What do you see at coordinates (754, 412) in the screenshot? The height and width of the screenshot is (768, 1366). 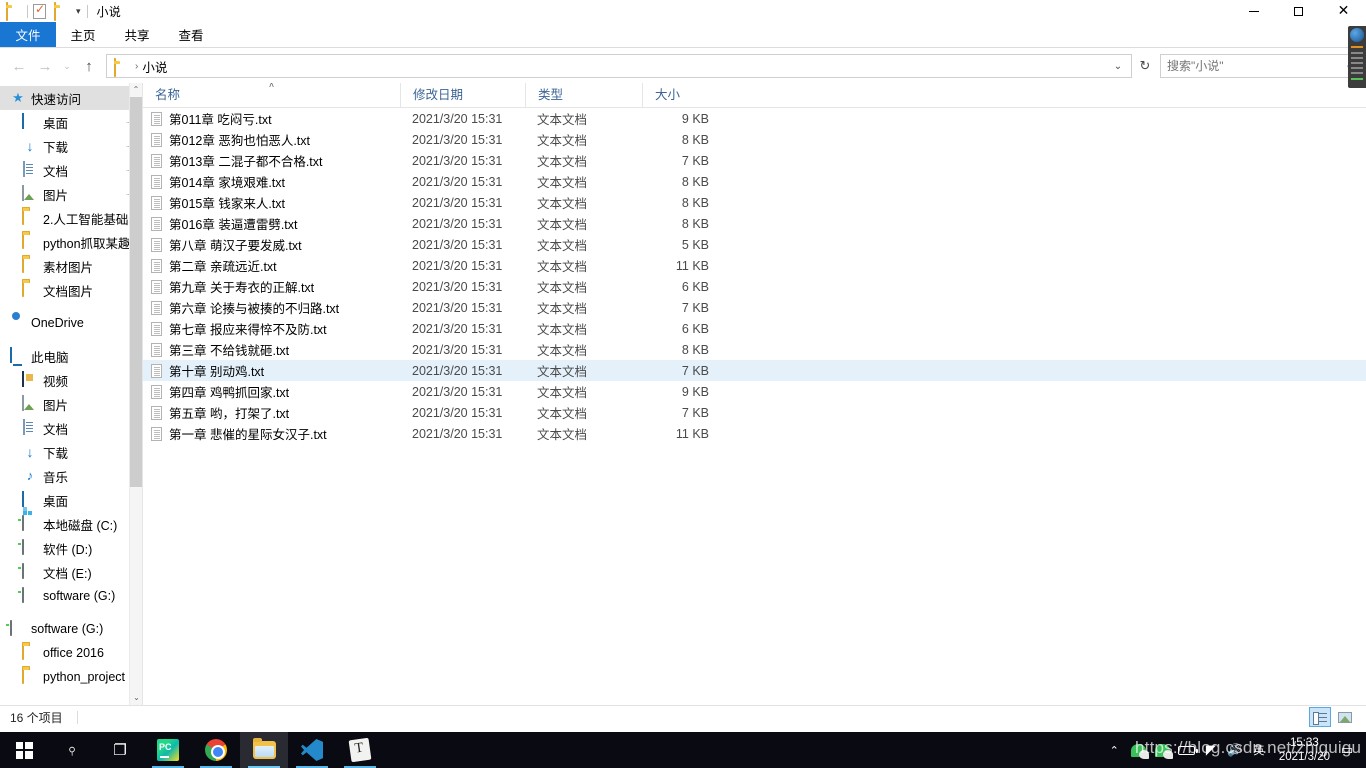 I see `table-row: 第五章 哟，打架了.txt 2021/3/20 15:31 文本文档 7 KB` at bounding box center [754, 412].